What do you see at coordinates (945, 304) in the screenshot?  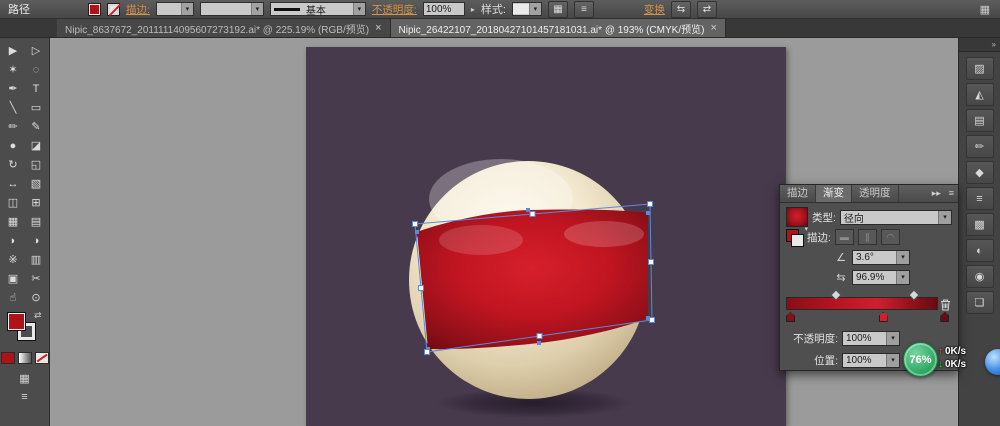 I see `delete-stop-button` at bounding box center [945, 304].